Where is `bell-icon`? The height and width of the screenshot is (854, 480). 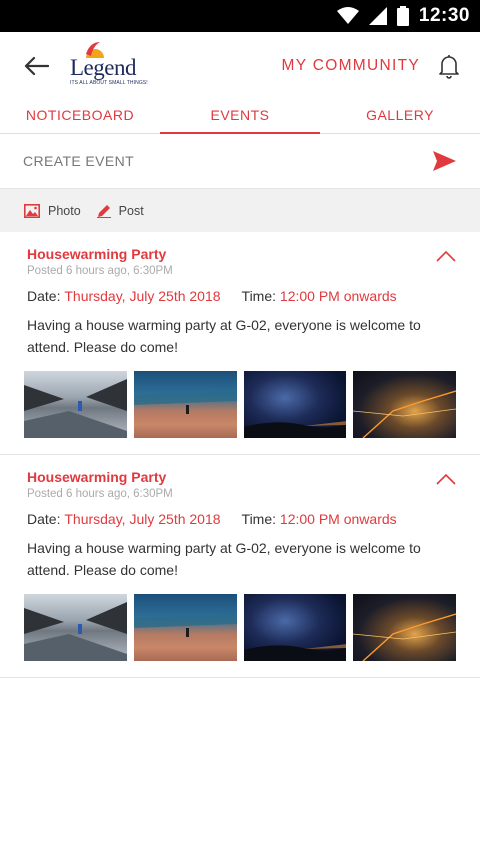
bell-icon is located at coordinates (449, 67).